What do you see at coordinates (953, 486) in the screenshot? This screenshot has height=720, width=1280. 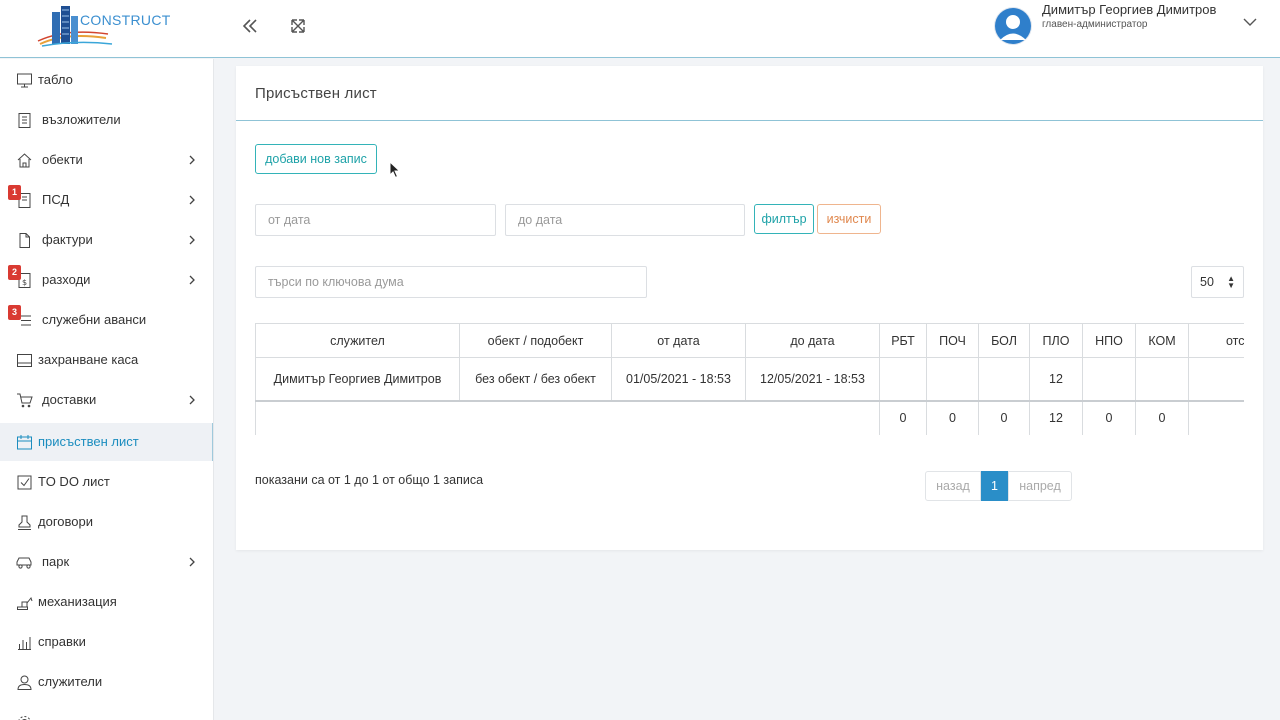 I see `prev-page-button: назад` at bounding box center [953, 486].